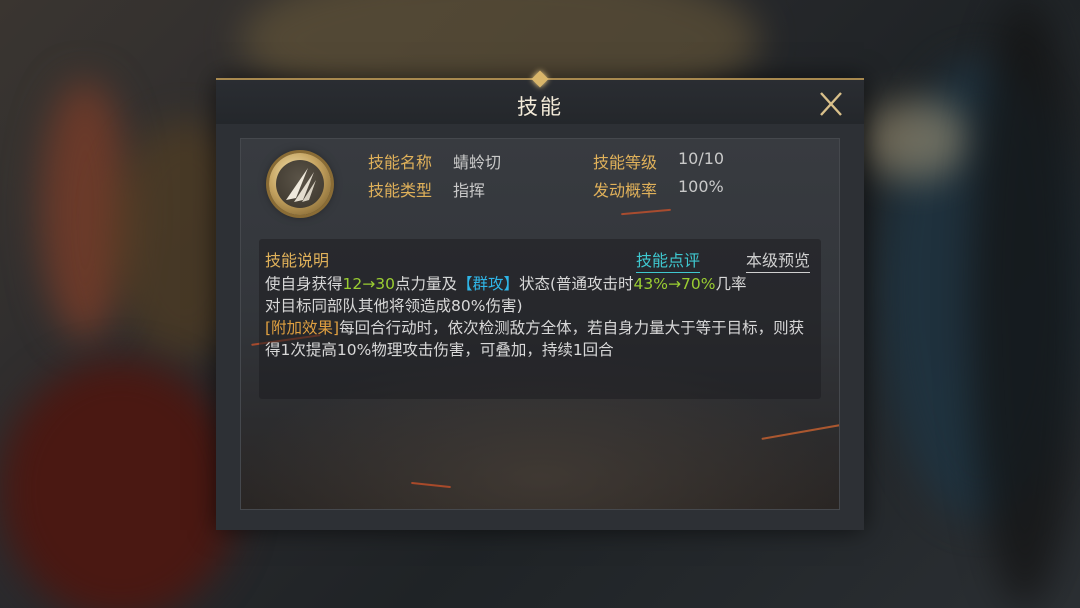 The height and width of the screenshot is (608, 1080). I want to click on skill-level-label: 技能等级, so click(625, 162).